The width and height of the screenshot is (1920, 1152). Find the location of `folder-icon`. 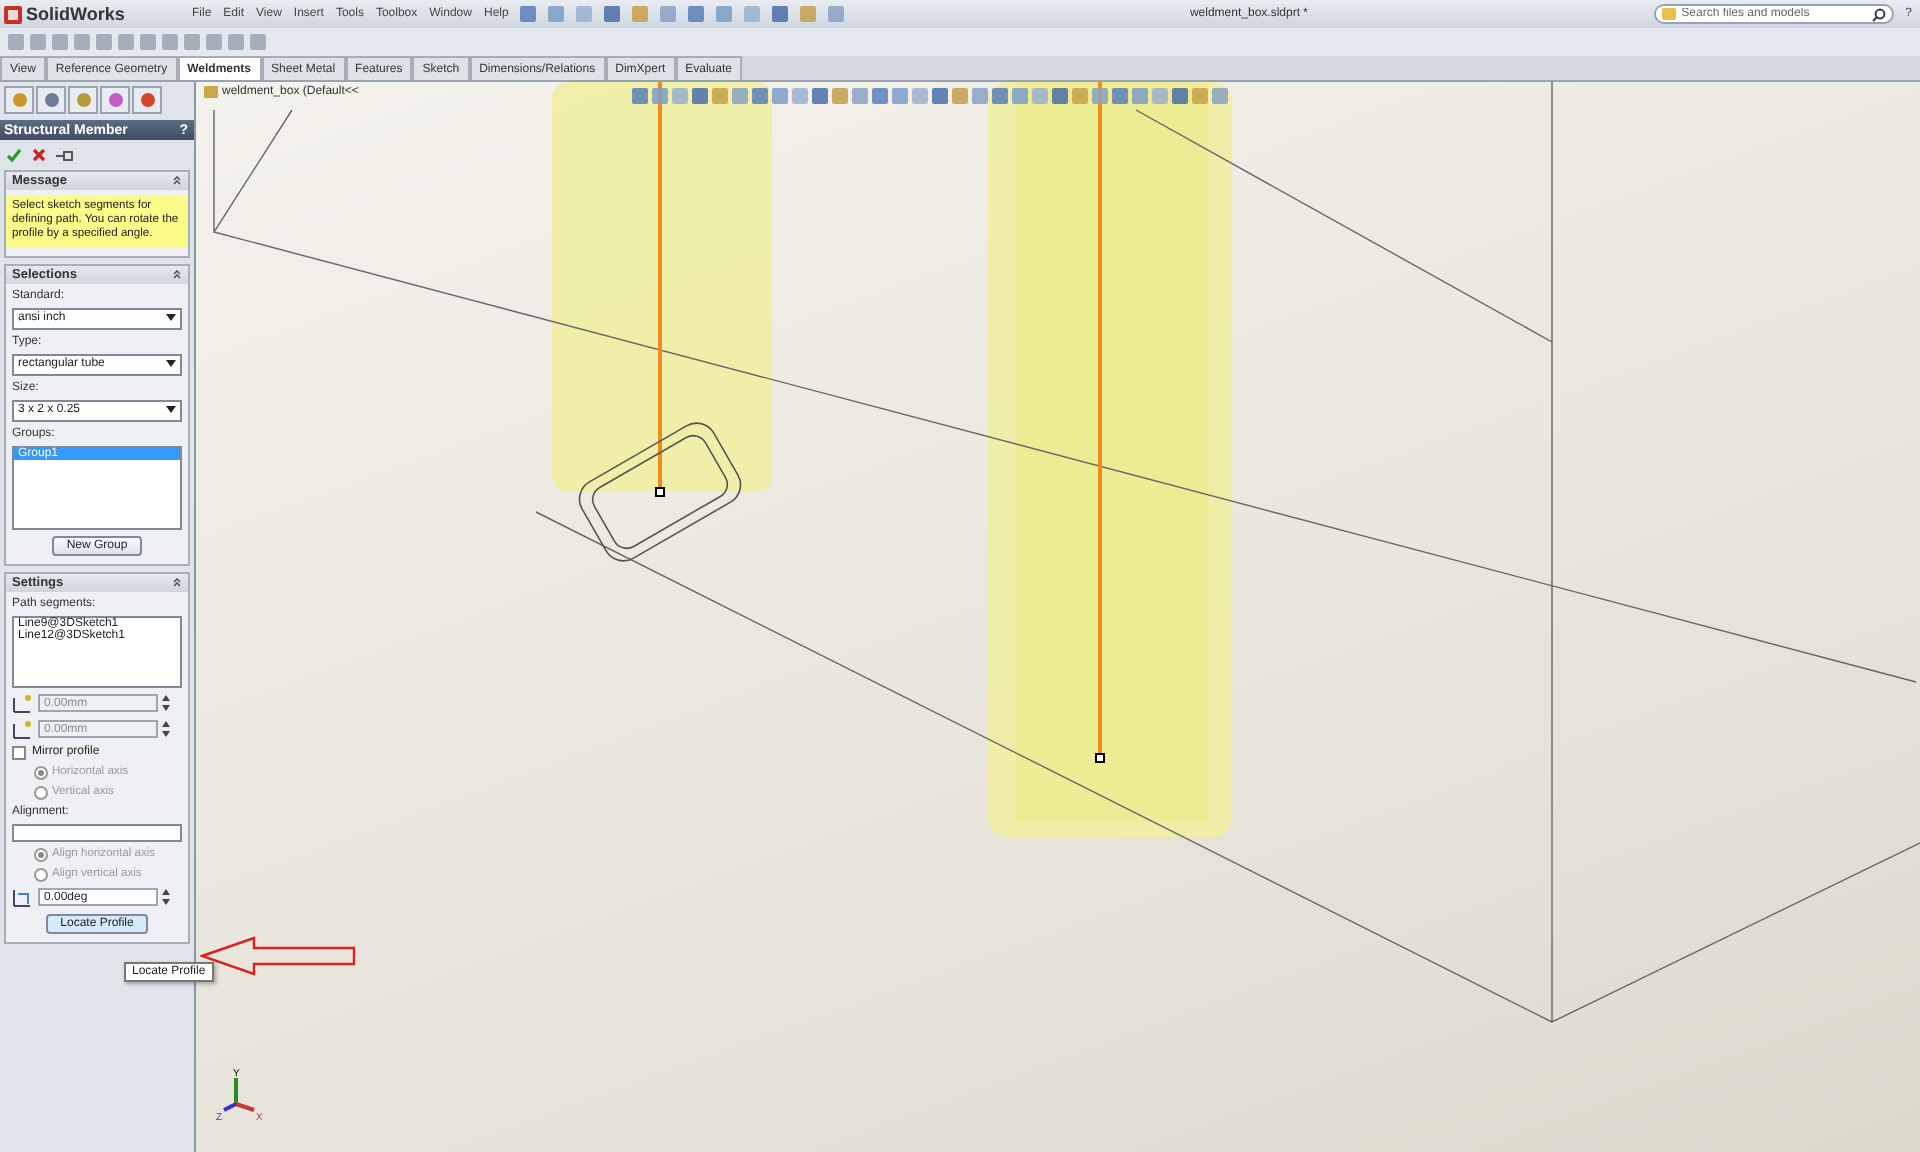

folder-icon is located at coordinates (1668, 14).